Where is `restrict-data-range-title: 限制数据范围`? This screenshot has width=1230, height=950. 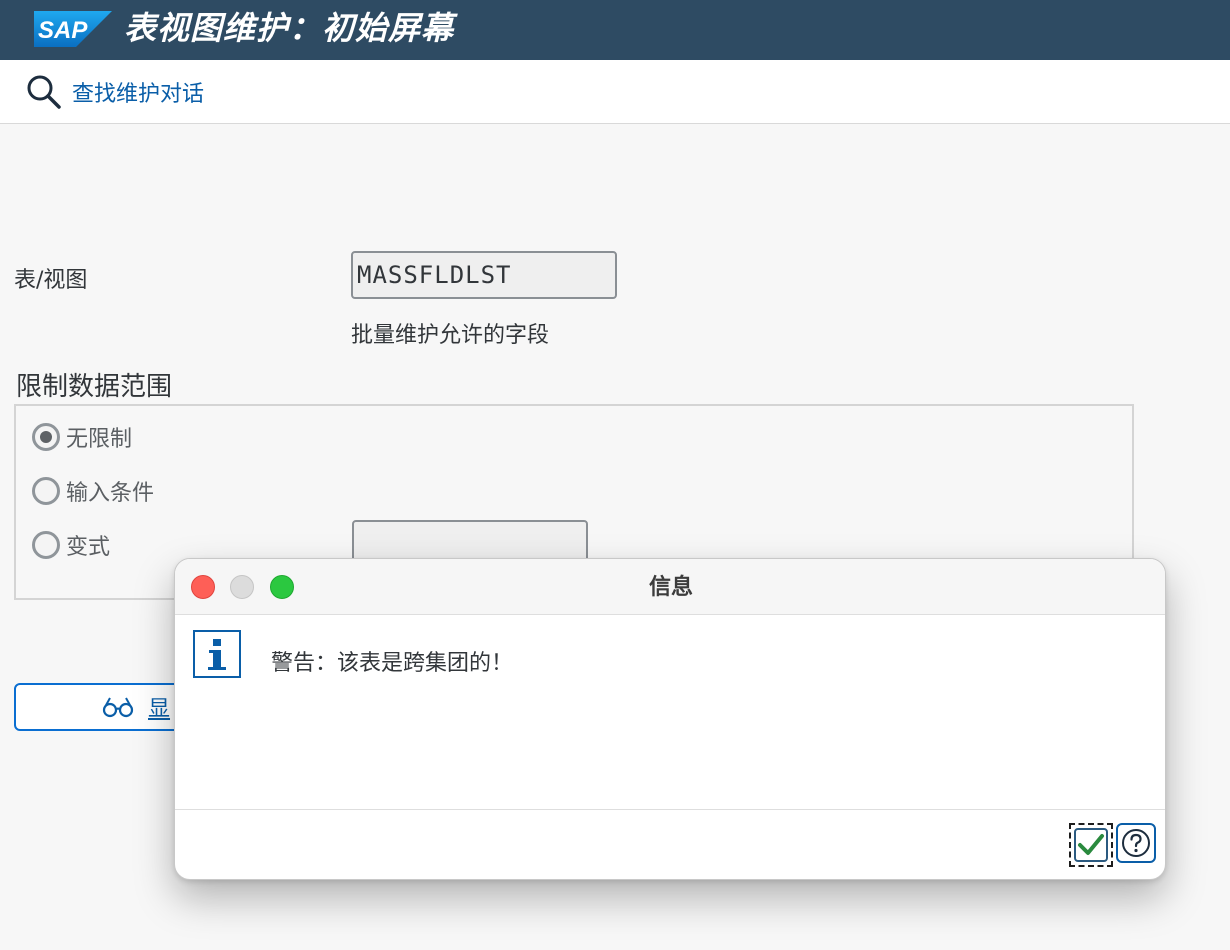
restrict-data-range-title: 限制数据范围 is located at coordinates (94, 387).